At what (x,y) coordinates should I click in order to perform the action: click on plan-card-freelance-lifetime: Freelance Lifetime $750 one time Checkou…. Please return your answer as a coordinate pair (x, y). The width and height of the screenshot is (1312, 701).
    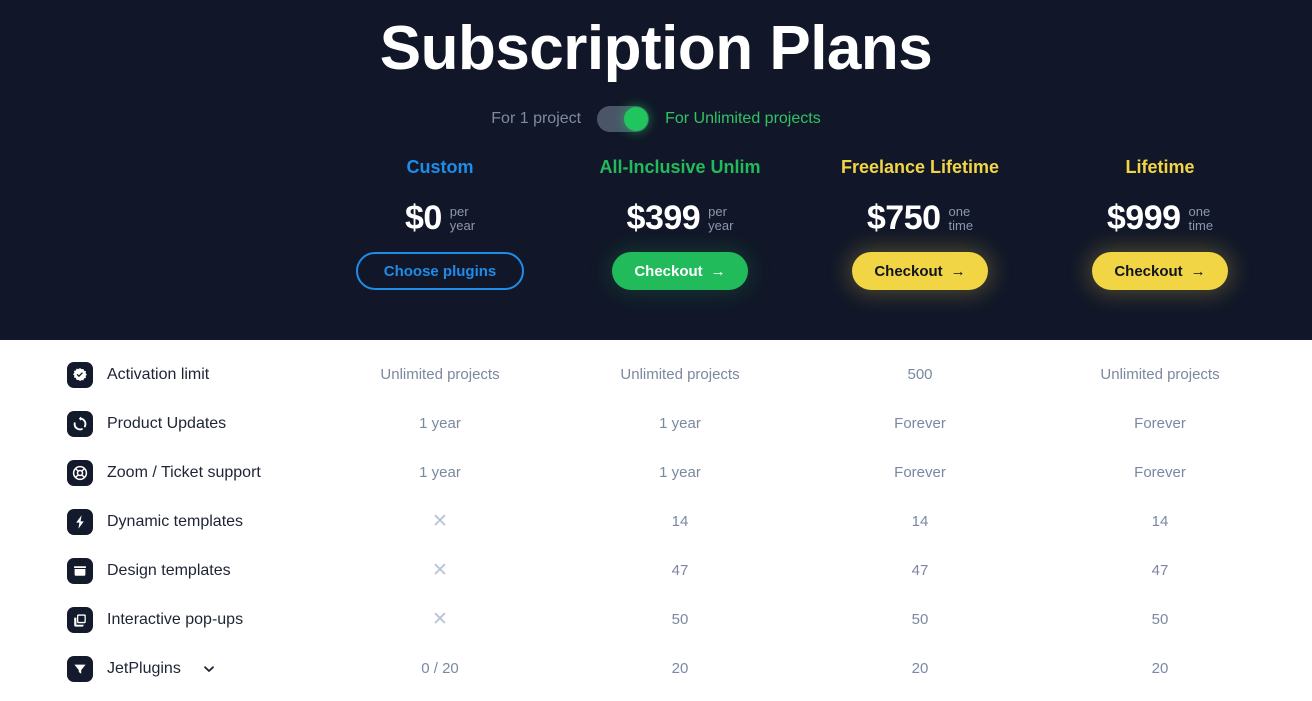
    Looking at the image, I should click on (920, 224).